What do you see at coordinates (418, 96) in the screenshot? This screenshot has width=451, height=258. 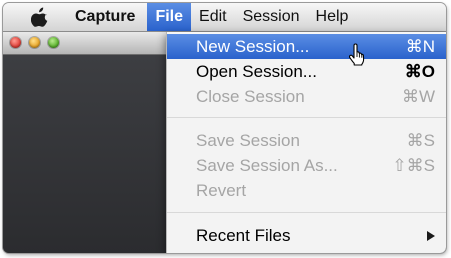 I see `menu-item-shortcut: ⌘W` at bounding box center [418, 96].